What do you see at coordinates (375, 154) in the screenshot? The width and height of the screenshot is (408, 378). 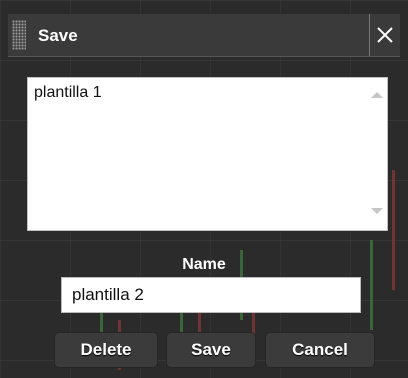 I see `list-scrollbar` at bounding box center [375, 154].